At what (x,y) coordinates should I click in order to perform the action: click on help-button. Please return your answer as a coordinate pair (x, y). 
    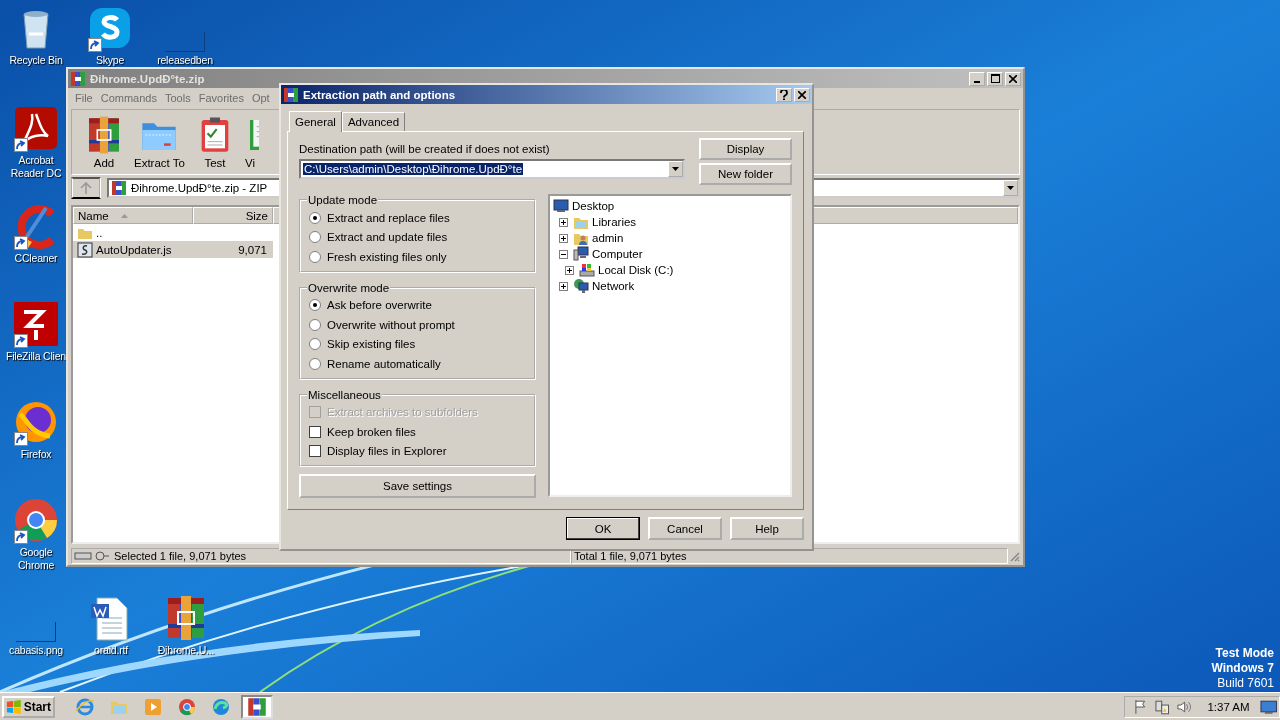
    Looking at the image, I should click on (784, 94).